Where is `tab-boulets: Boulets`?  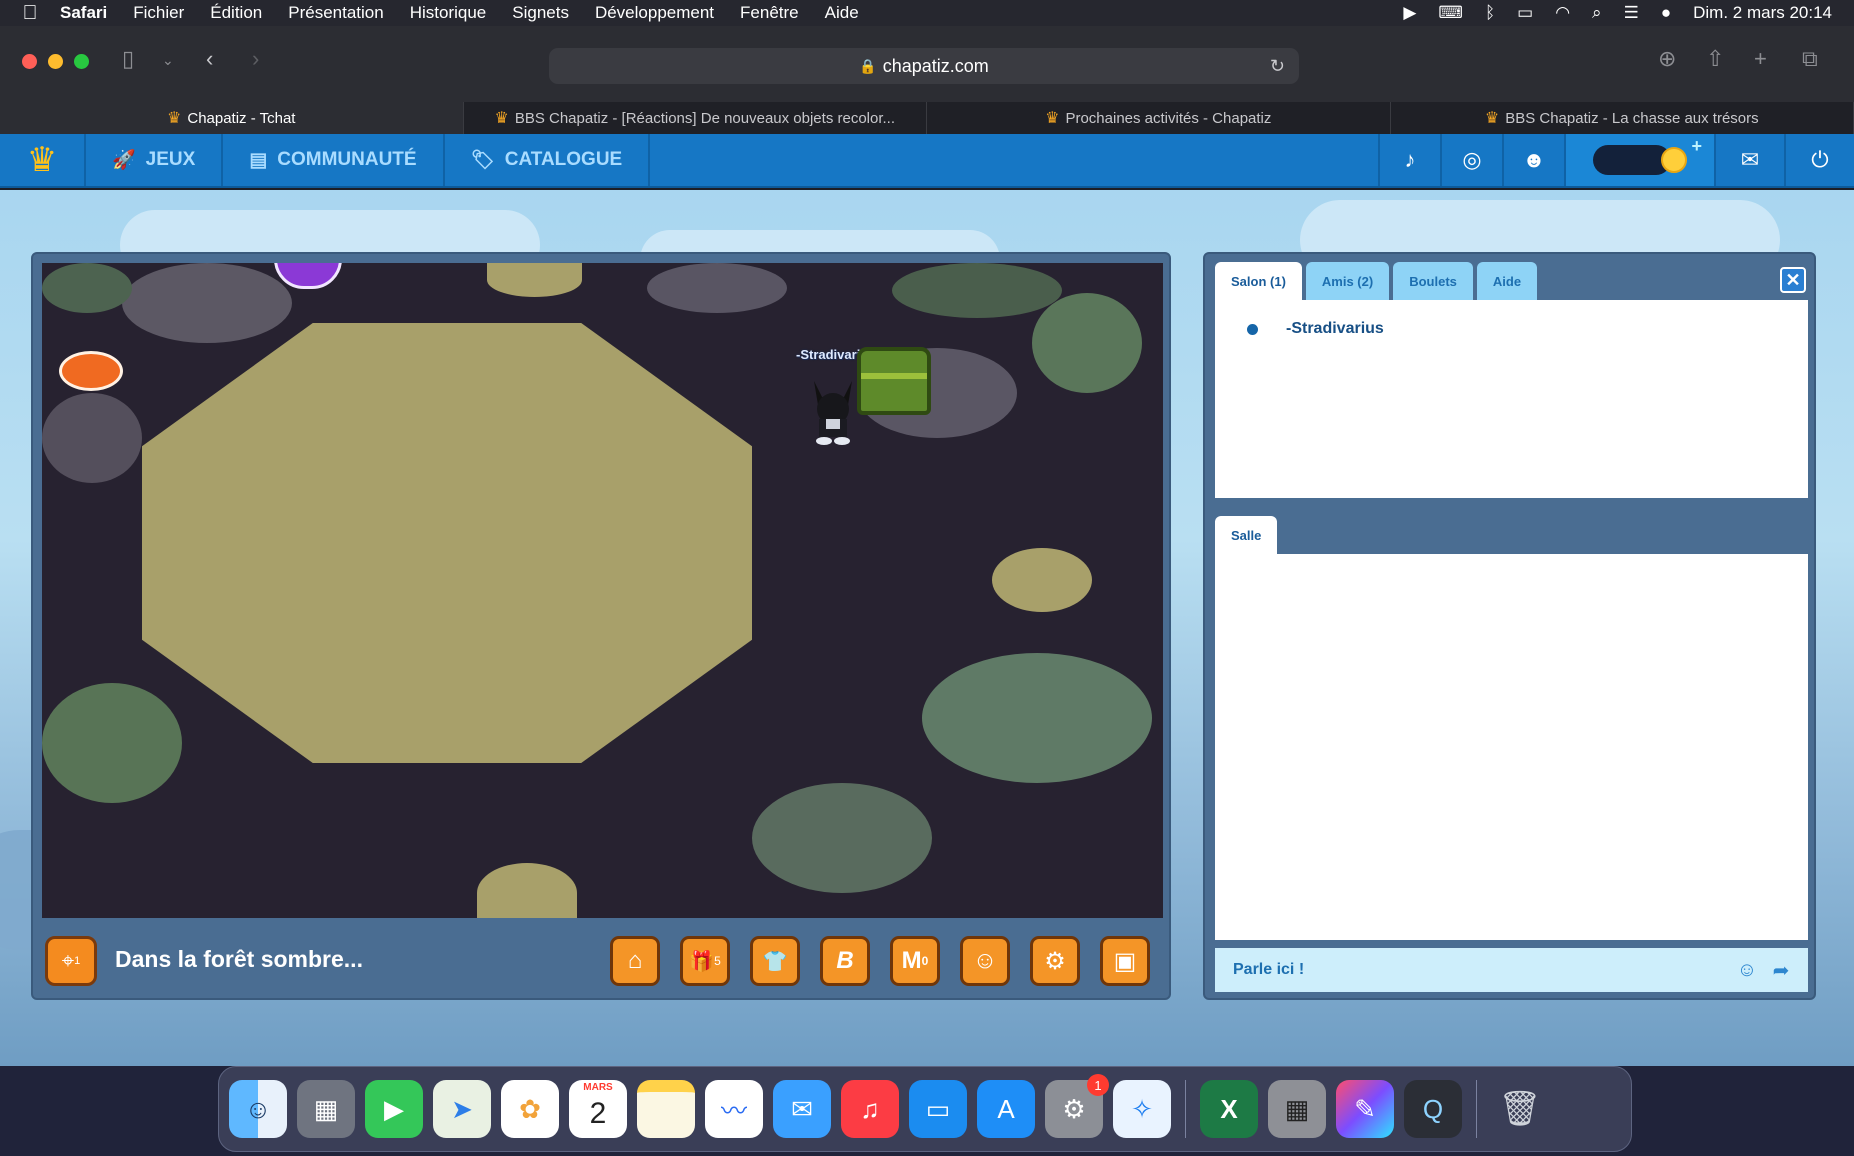
tab-boulets: Boulets is located at coordinates (1433, 281).